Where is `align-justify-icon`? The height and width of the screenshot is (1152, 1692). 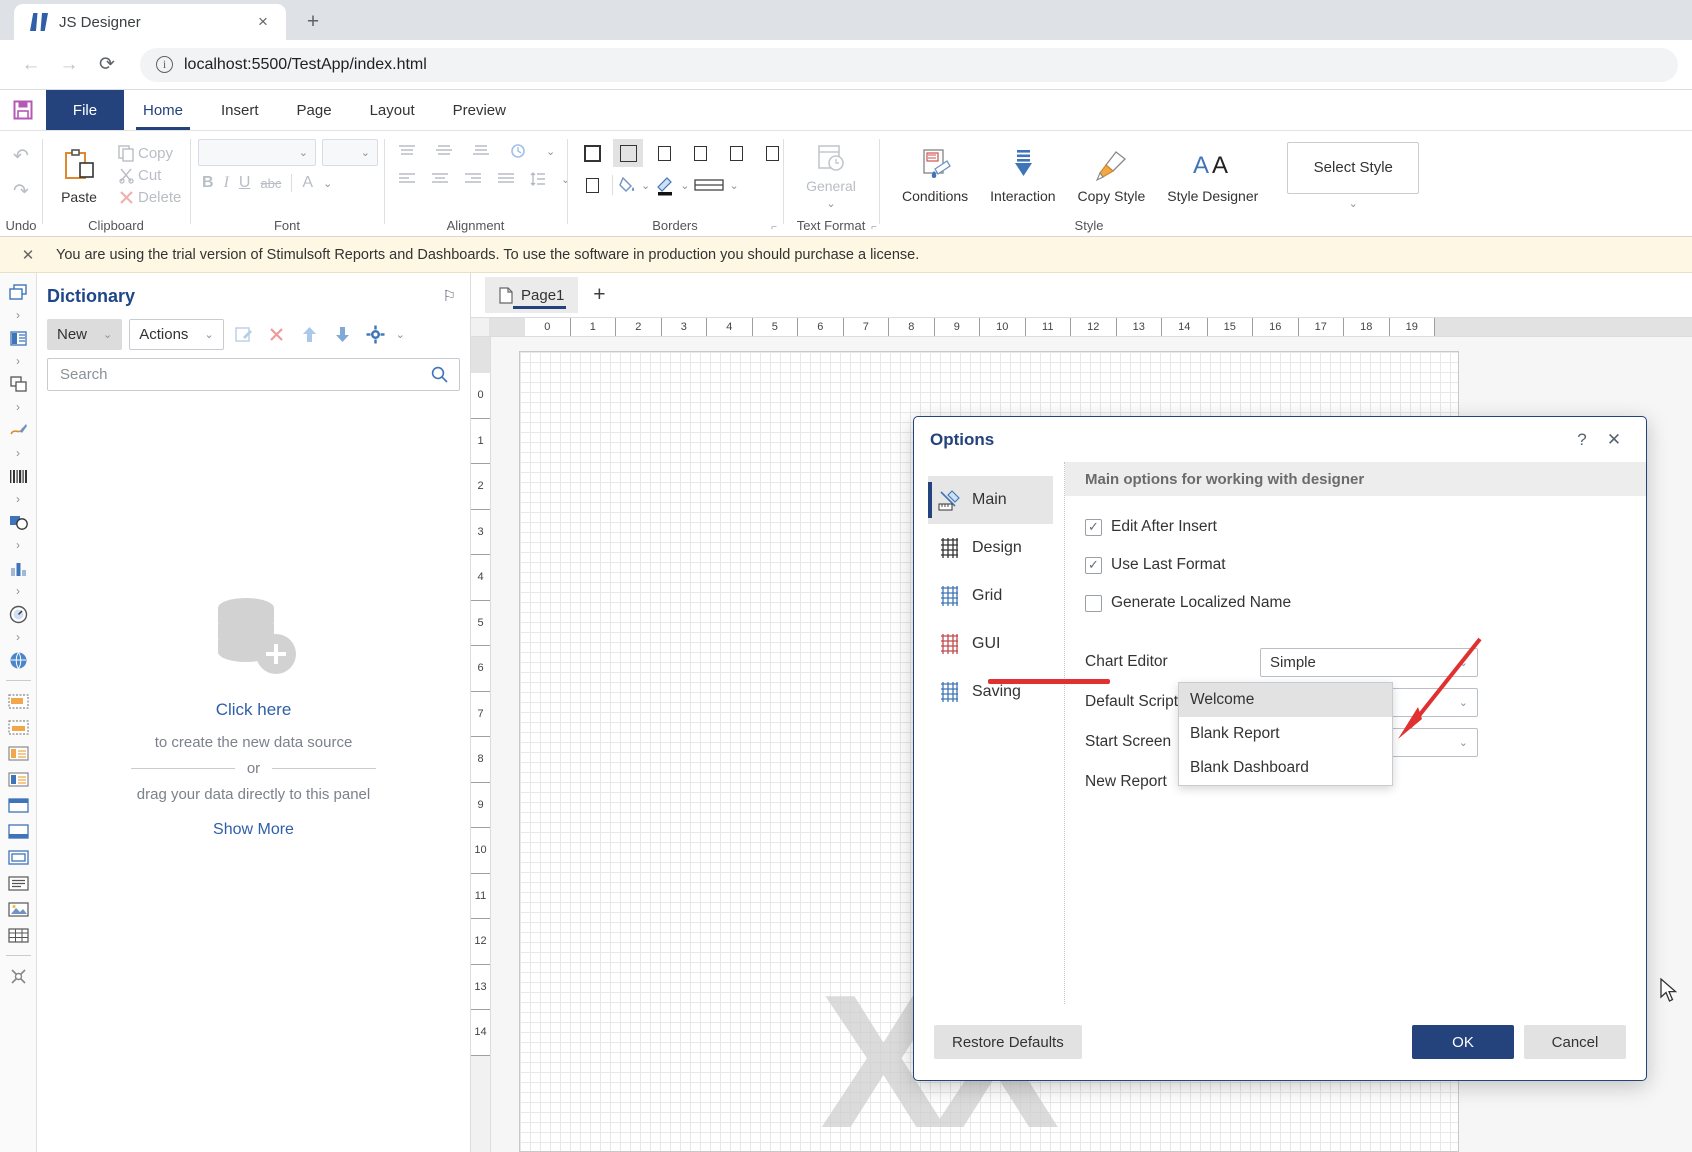
align-justify-icon is located at coordinates (506, 179).